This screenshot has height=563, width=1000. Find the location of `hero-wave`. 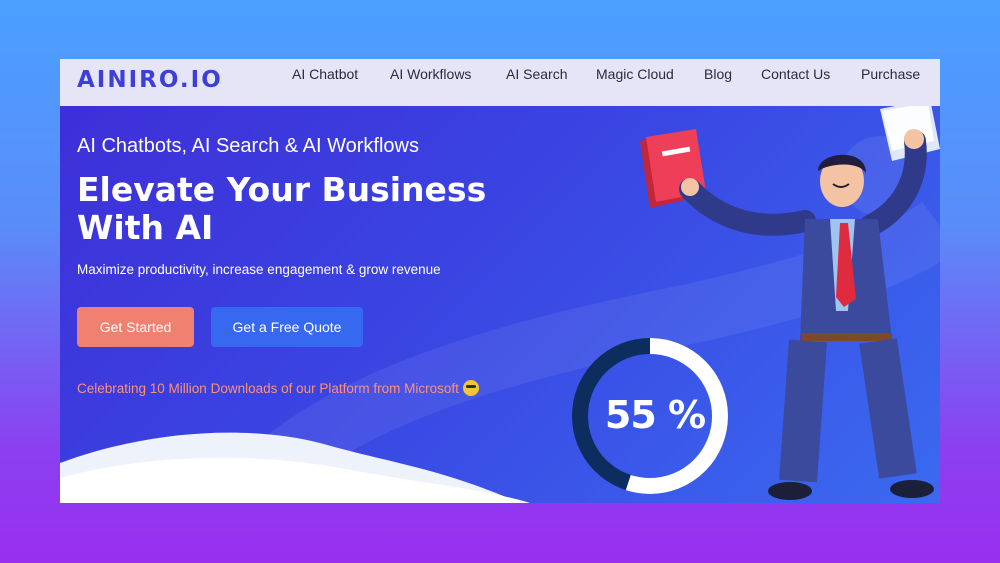

hero-wave is located at coordinates (295, 467).